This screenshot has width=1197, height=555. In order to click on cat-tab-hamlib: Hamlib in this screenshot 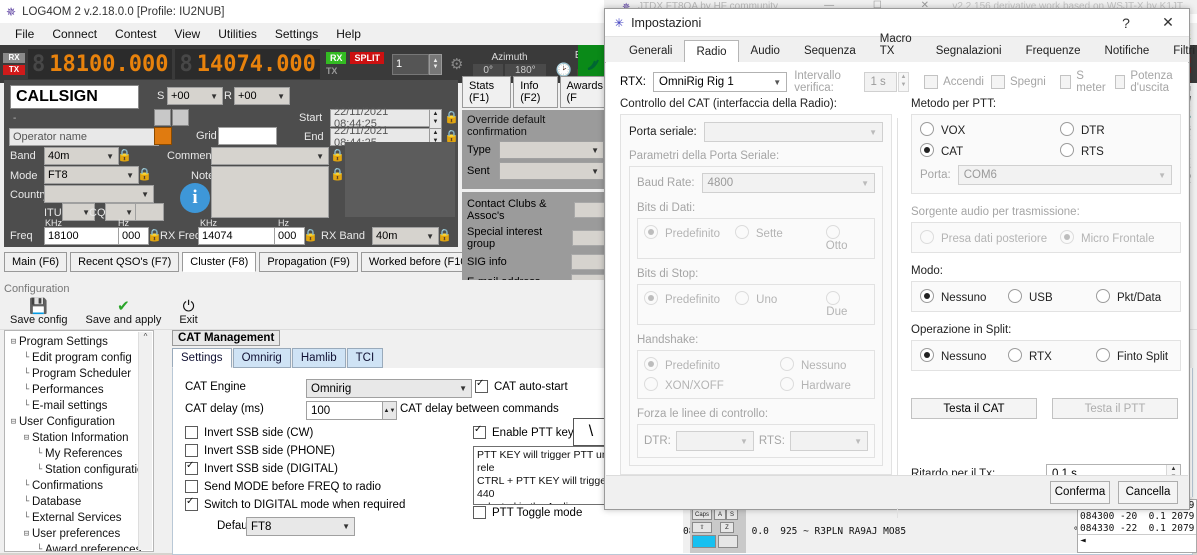, I will do `click(318, 358)`.